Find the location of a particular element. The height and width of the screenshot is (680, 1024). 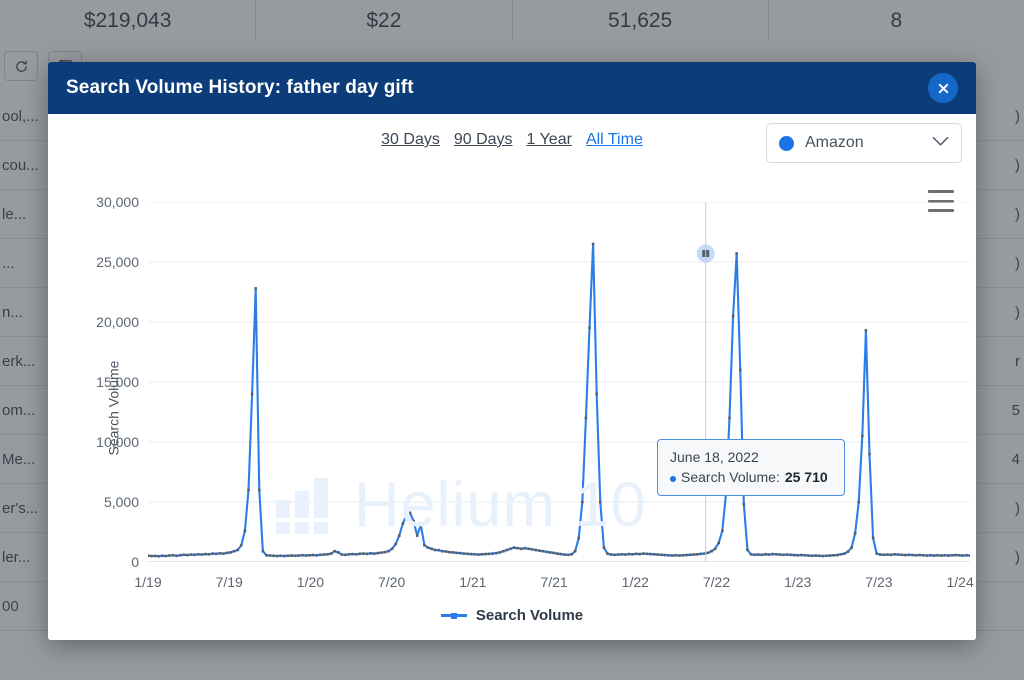

x-axis-tick-label: 7/22 is located at coordinates (716, 582).